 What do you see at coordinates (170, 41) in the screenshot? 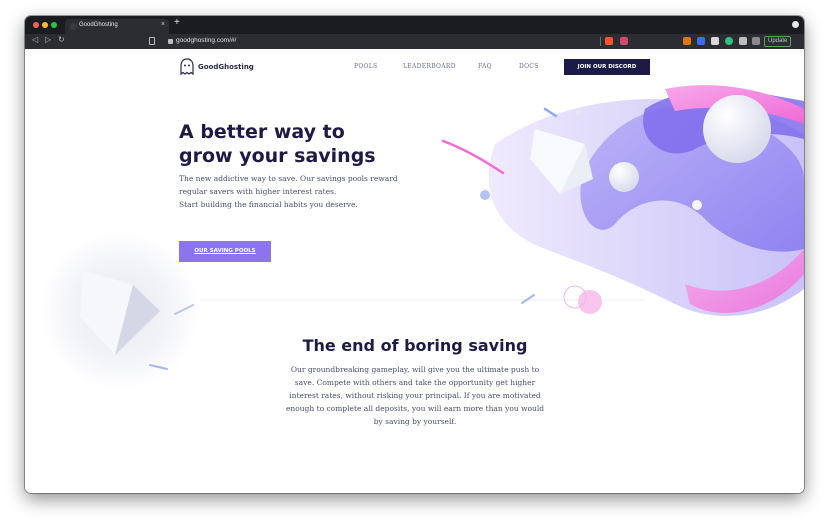
I see `lock-icon` at bounding box center [170, 41].